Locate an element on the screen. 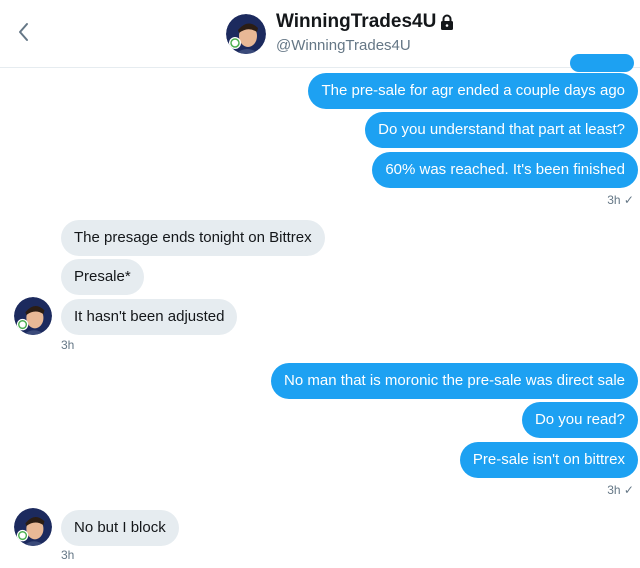 The height and width of the screenshot is (568, 640). message-bubble-outgoing: Do you read? is located at coordinates (579, 420).